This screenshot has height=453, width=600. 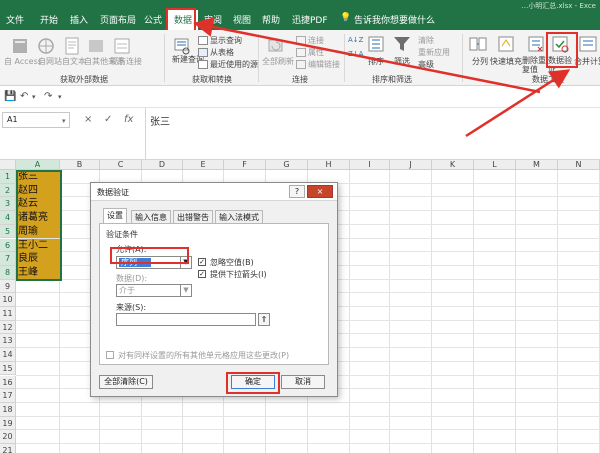 What do you see at coordinates (8, 396) in the screenshot?
I see `row-header: 17` at bounding box center [8, 396].